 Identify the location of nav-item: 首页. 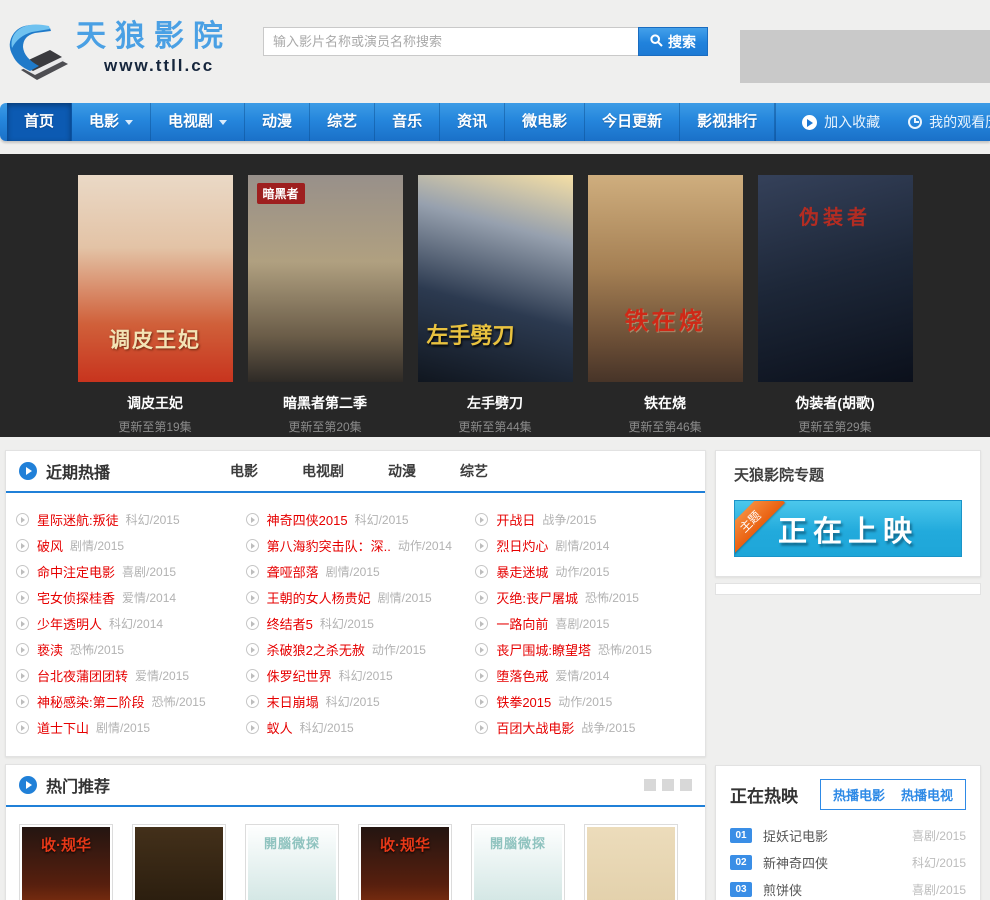
(40, 122).